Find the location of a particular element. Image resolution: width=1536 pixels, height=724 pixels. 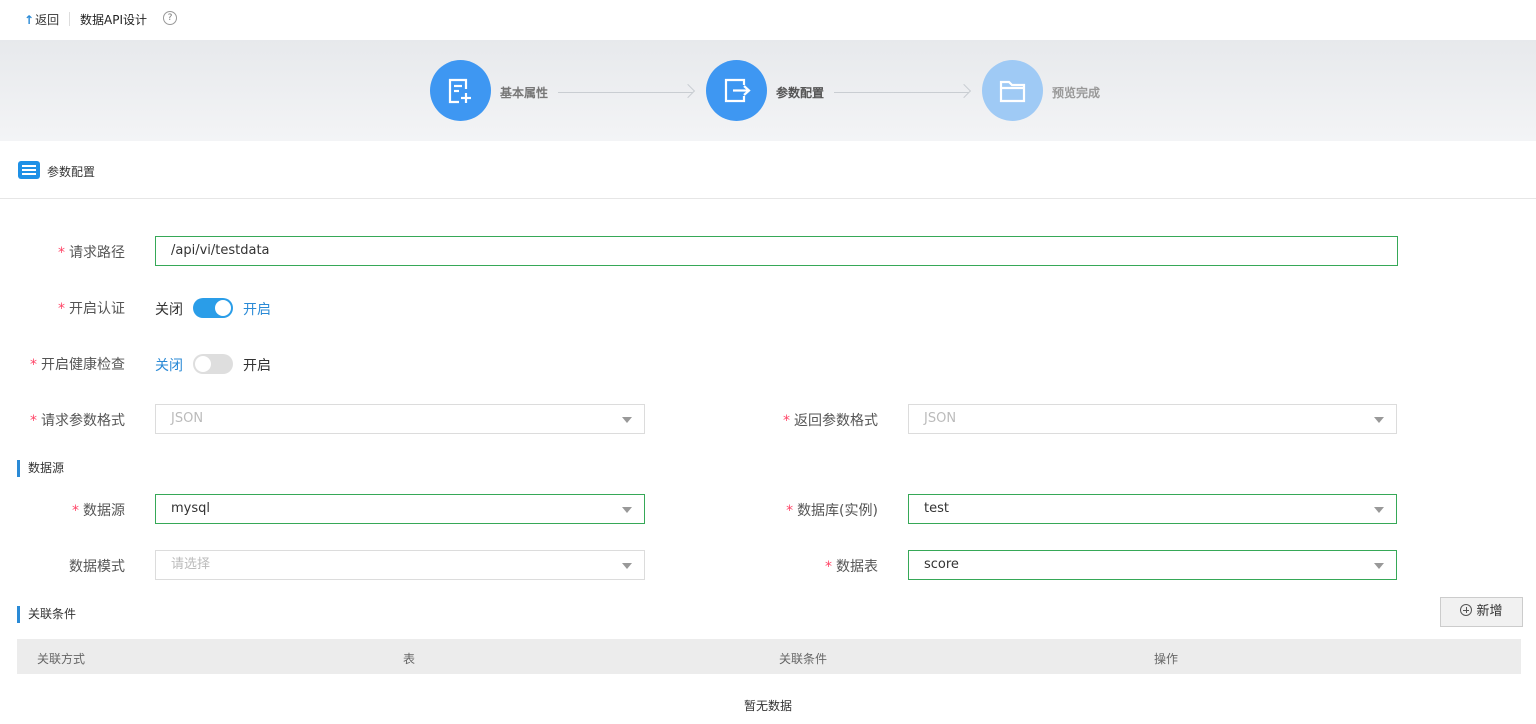

step-1-label: 基本属性 is located at coordinates (524, 93).